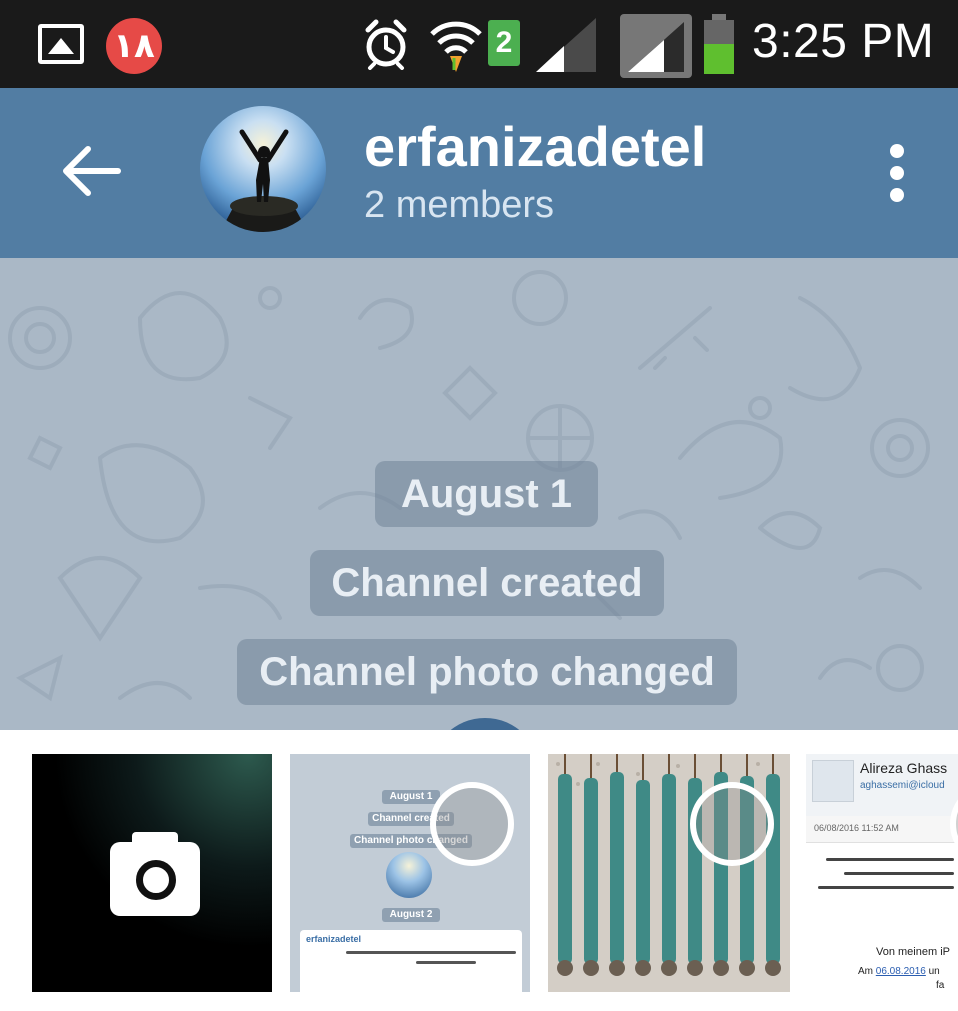 This screenshot has width=958, height=1011. Describe the element at coordinates (487, 672) in the screenshot. I see `service-message-photo-changed: Channel photo changed` at that location.